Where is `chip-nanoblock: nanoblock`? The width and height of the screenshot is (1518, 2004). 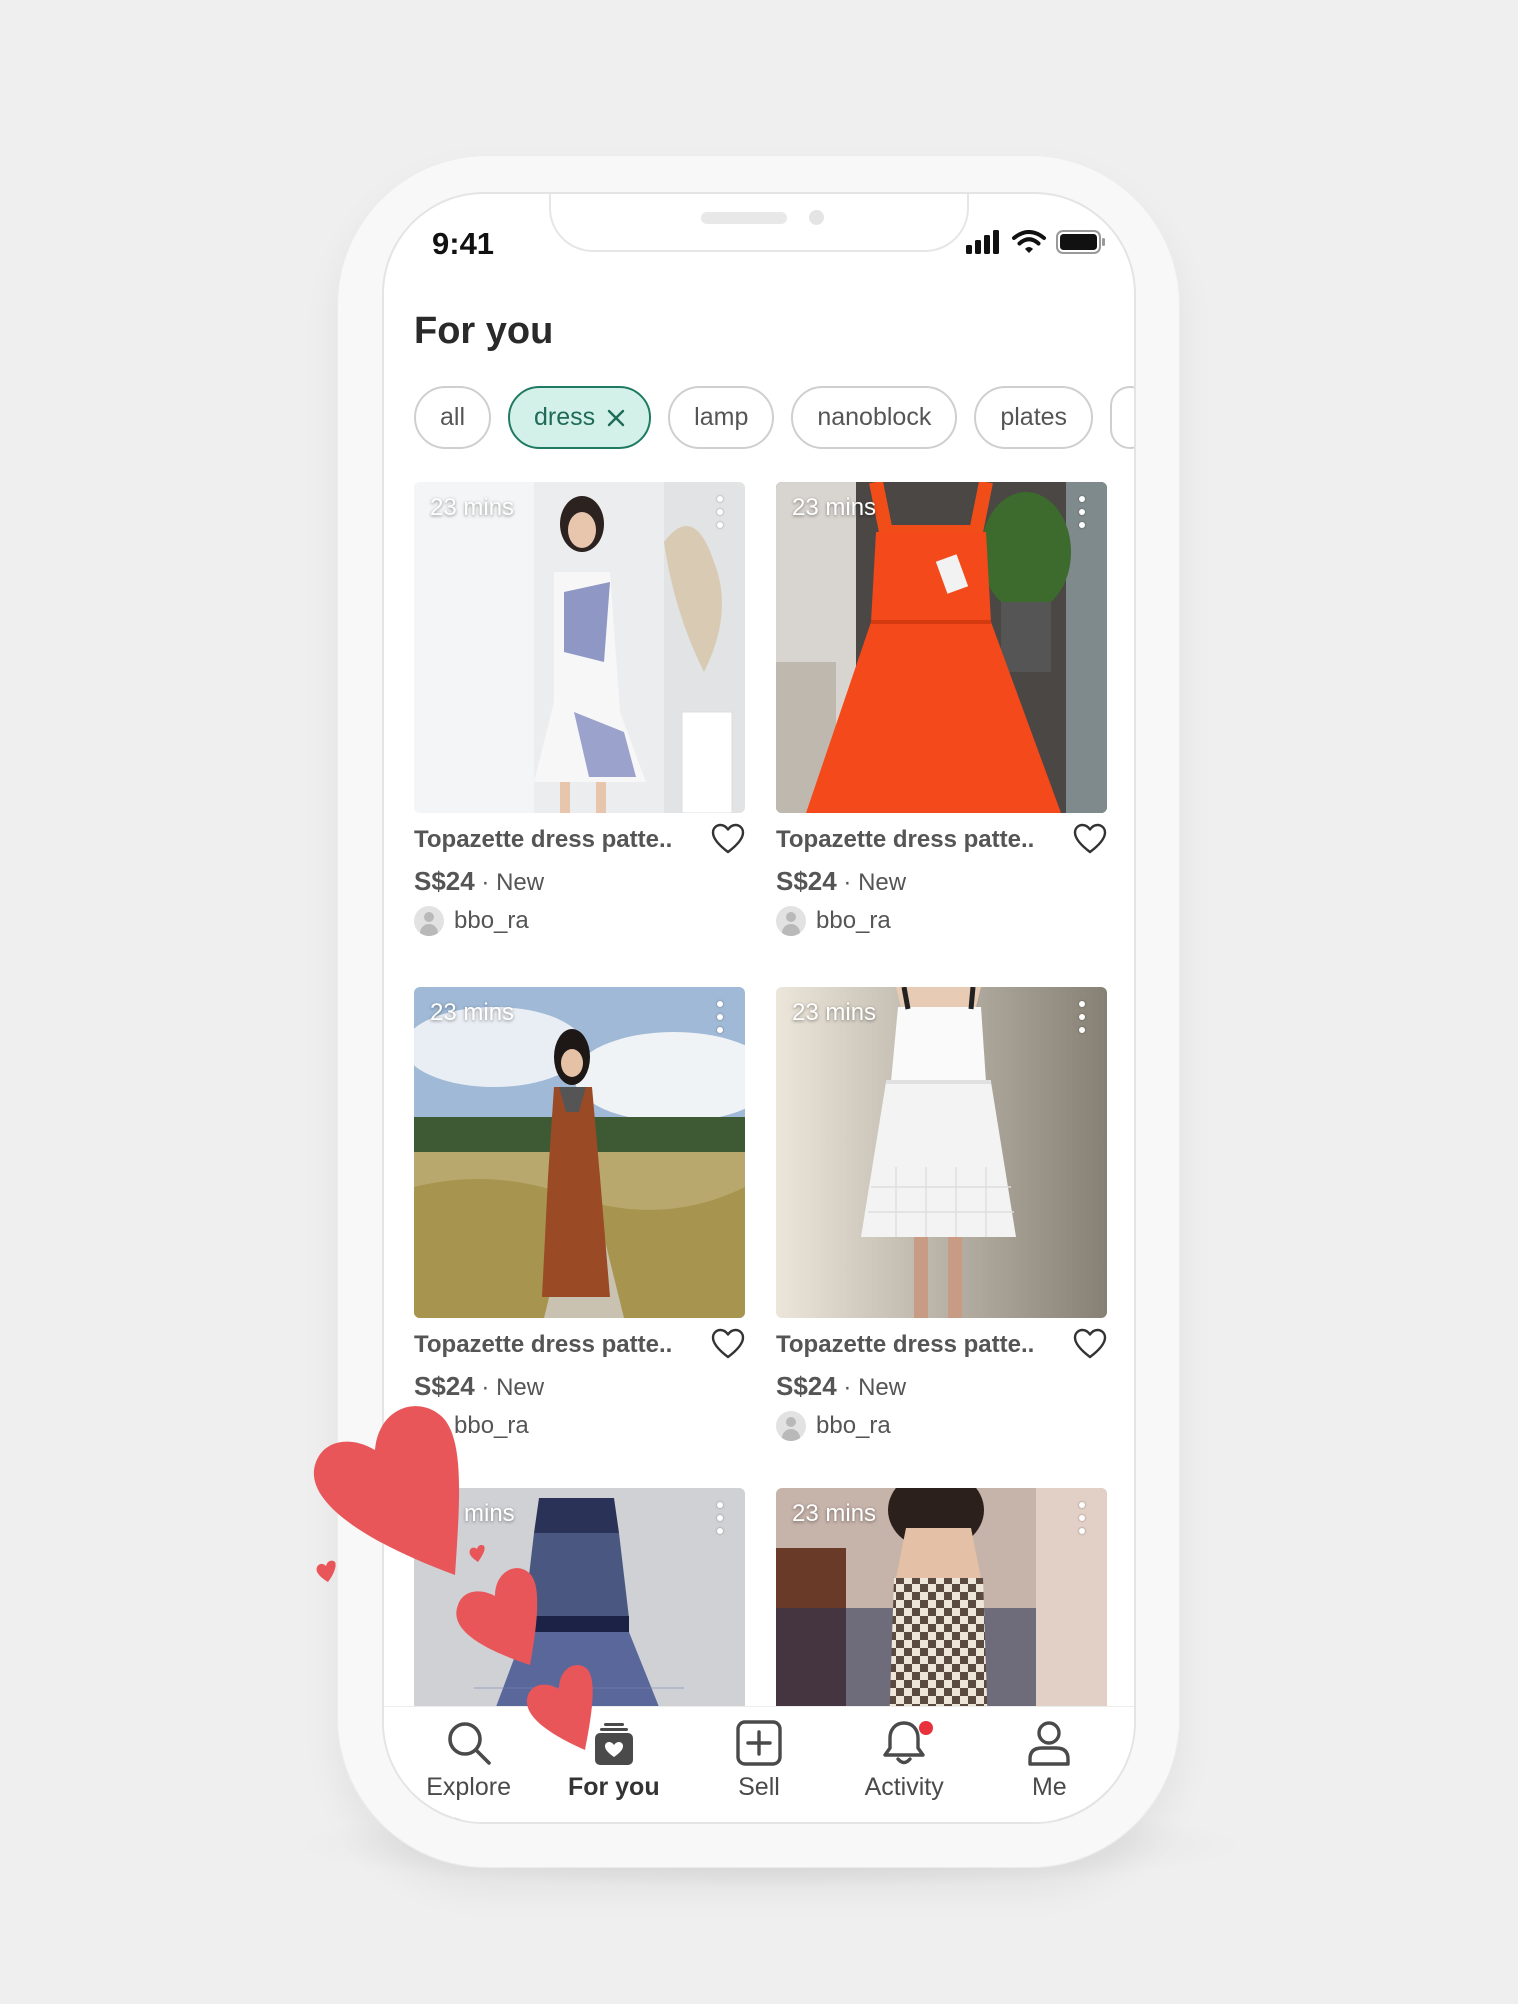 chip-nanoblock: nanoblock is located at coordinates (874, 417).